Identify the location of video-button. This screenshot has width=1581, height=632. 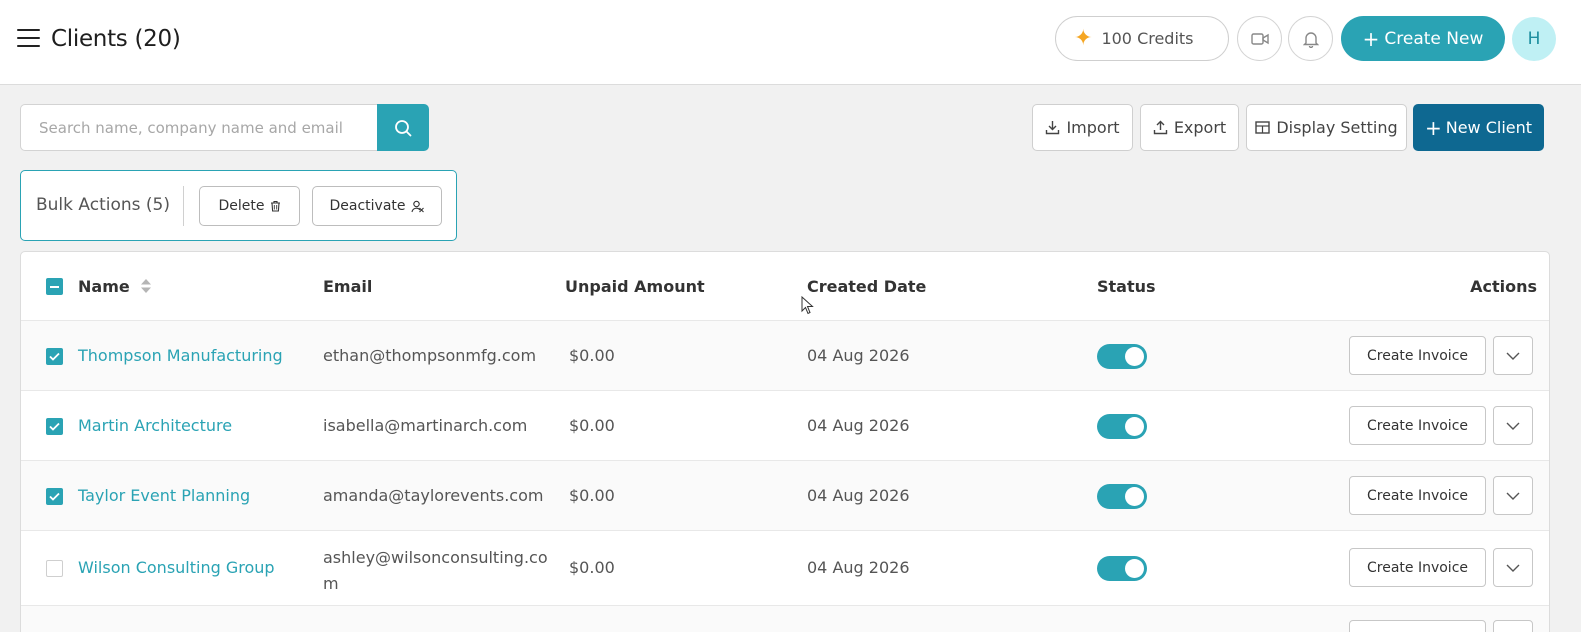
(1259, 38).